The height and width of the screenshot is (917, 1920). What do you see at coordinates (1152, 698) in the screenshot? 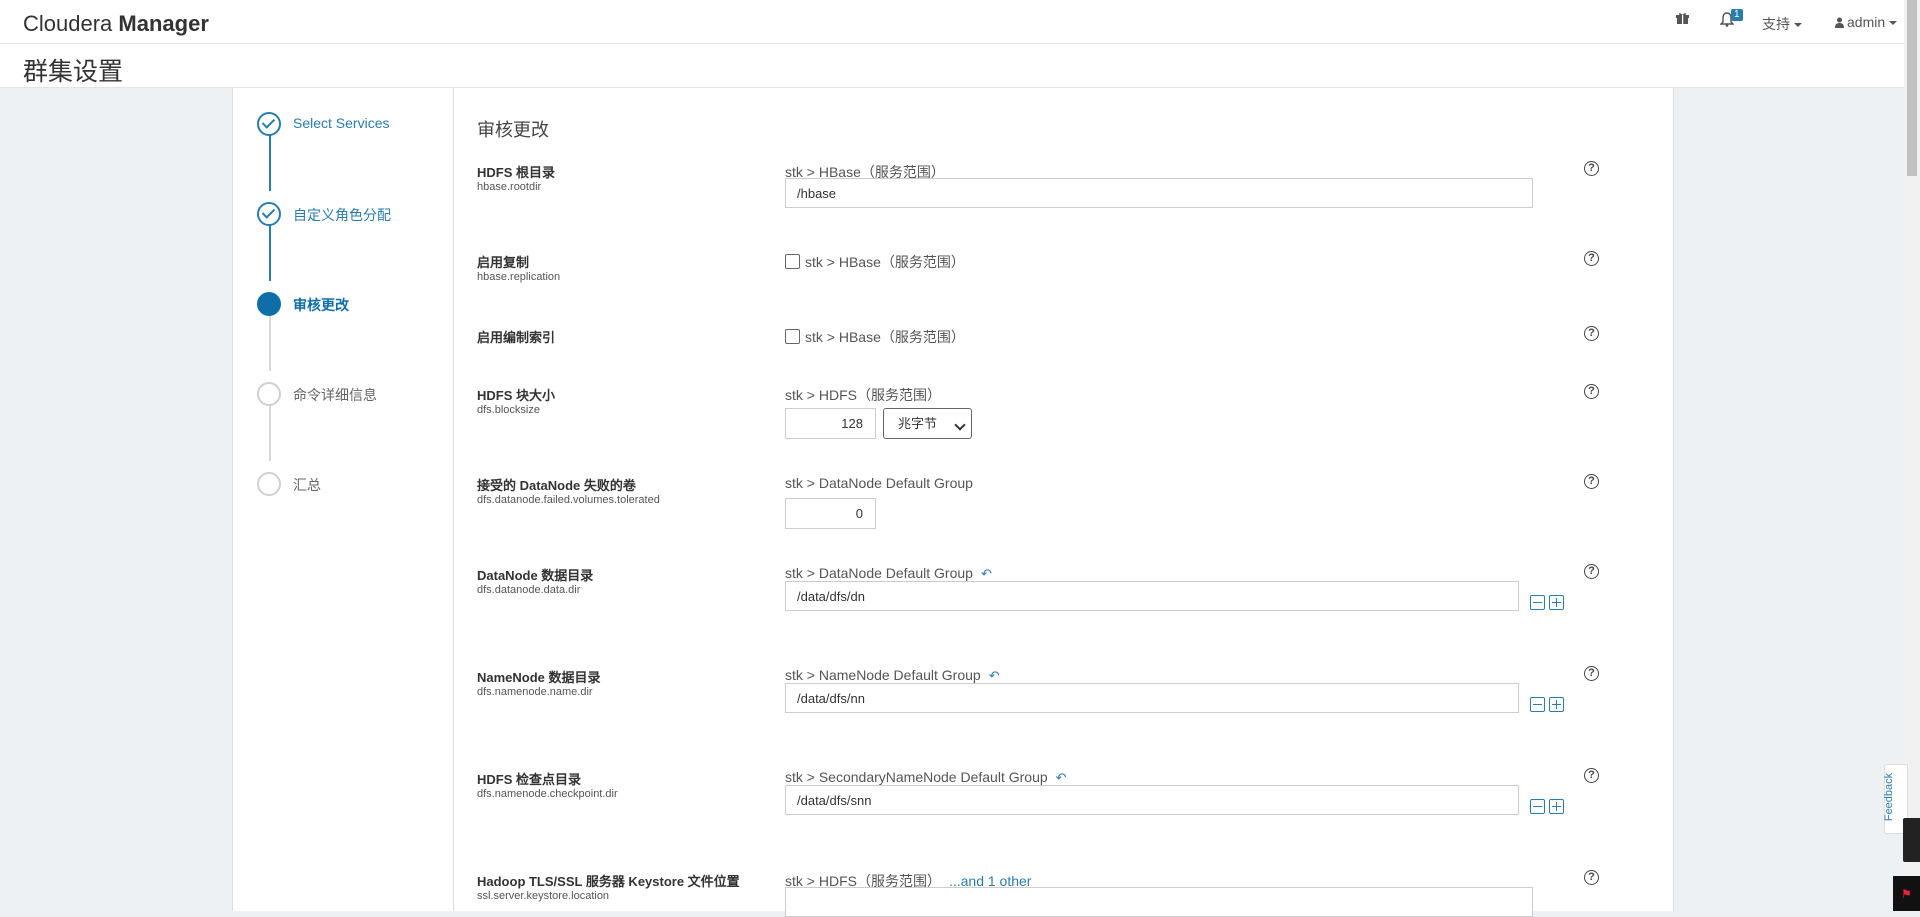
I see `namenode-name-dir-input` at bounding box center [1152, 698].